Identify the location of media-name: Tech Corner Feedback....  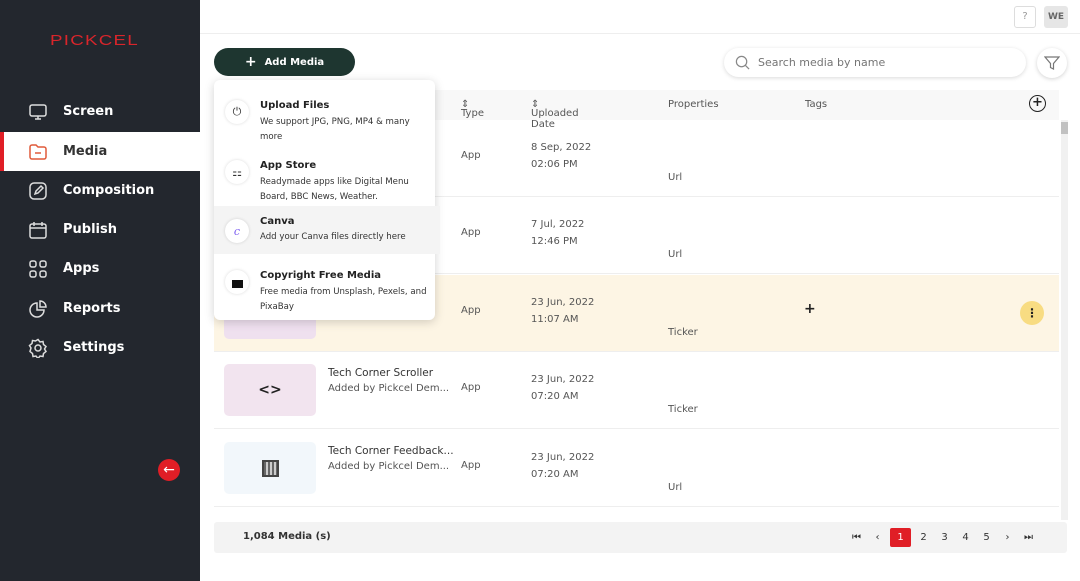
(391, 451).